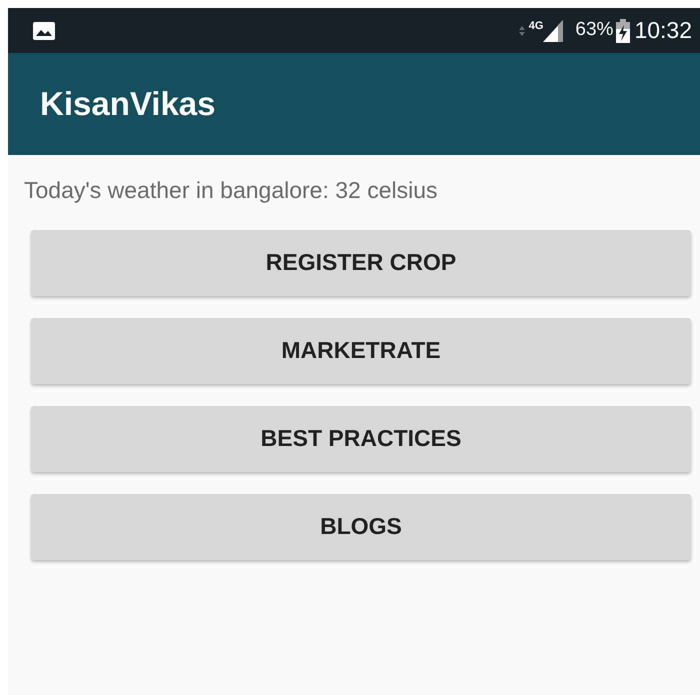 The height and width of the screenshot is (695, 700). I want to click on menu-button: REGISTER CROP, so click(361, 263).